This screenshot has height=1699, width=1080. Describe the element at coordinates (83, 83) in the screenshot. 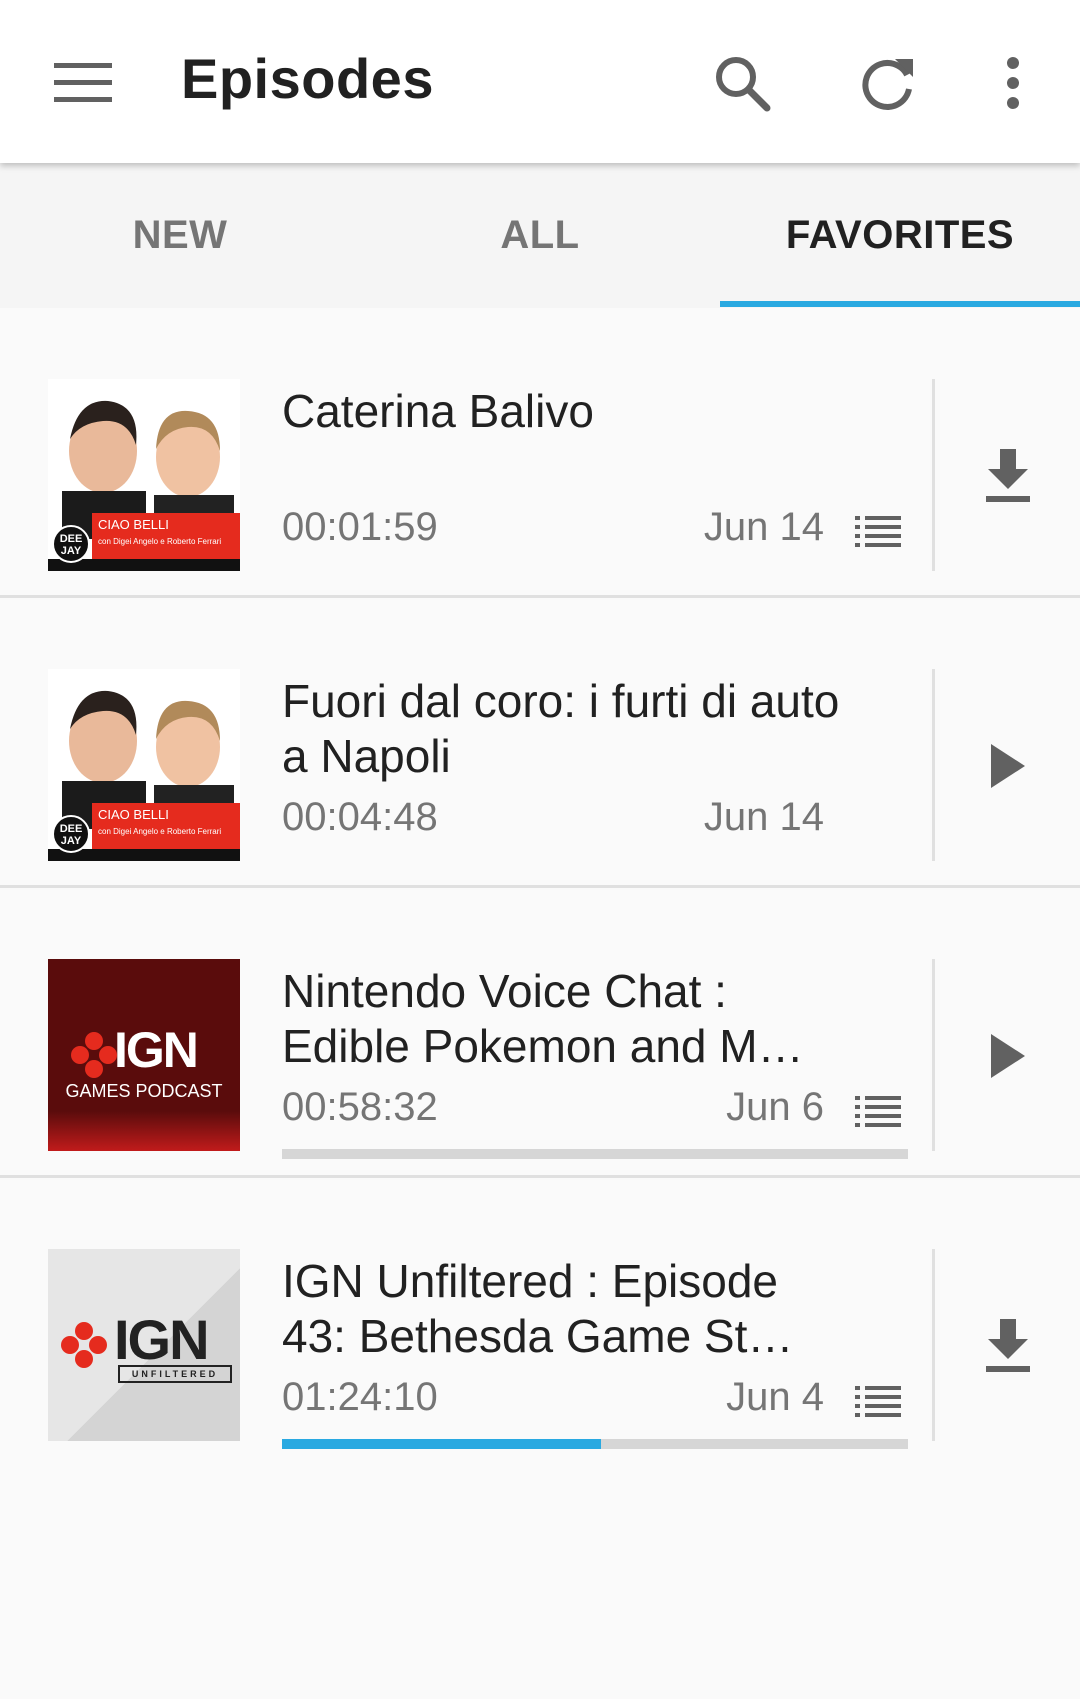

I see `menu-icon` at that location.